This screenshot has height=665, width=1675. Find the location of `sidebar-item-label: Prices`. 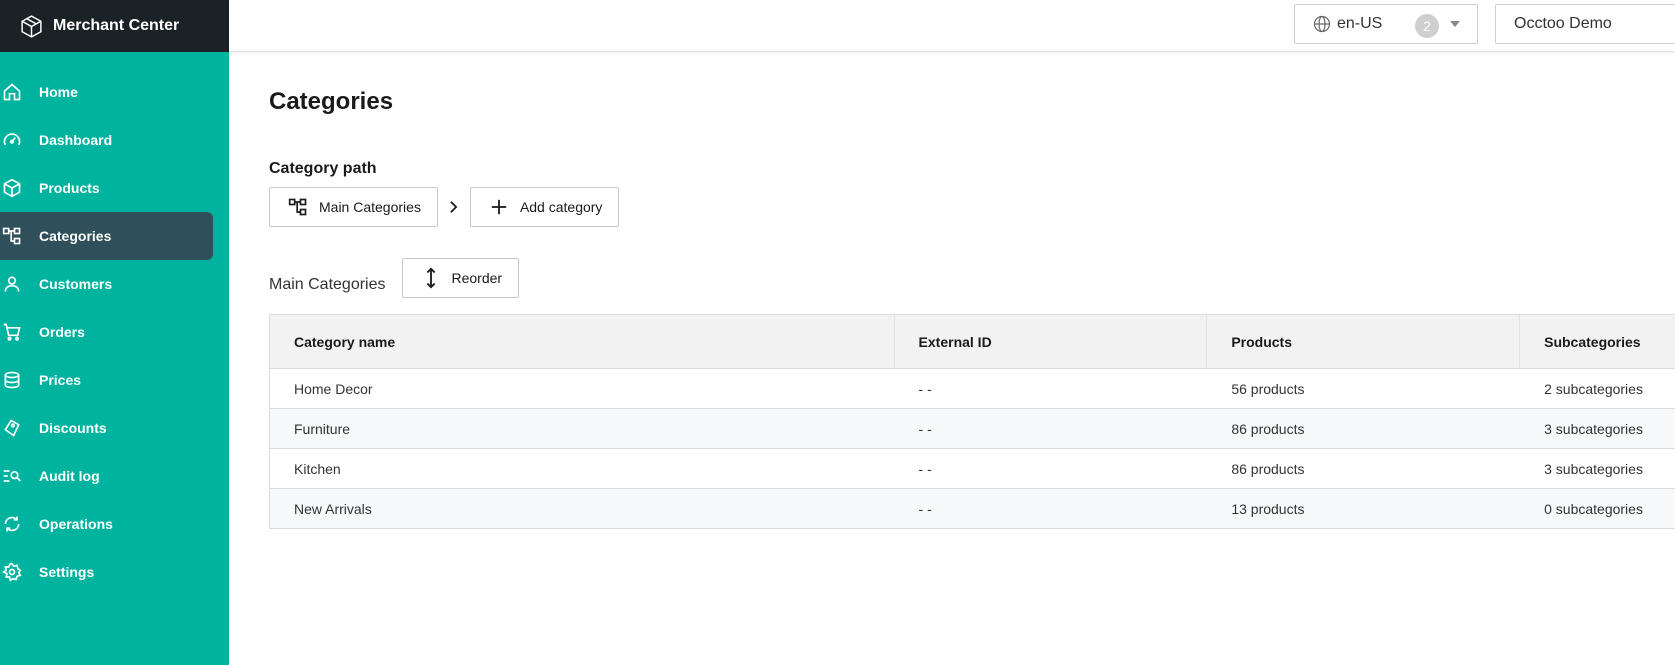

sidebar-item-label: Prices is located at coordinates (60, 380).